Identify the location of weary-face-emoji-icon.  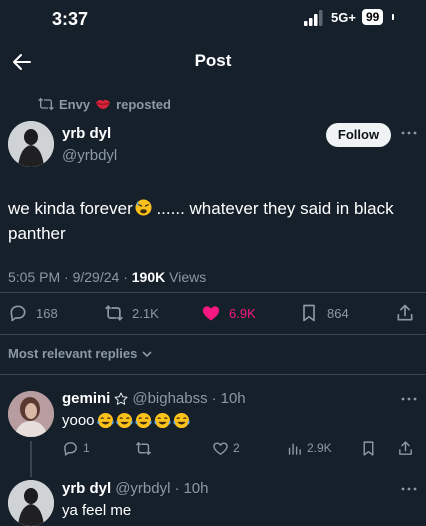
(143, 207).